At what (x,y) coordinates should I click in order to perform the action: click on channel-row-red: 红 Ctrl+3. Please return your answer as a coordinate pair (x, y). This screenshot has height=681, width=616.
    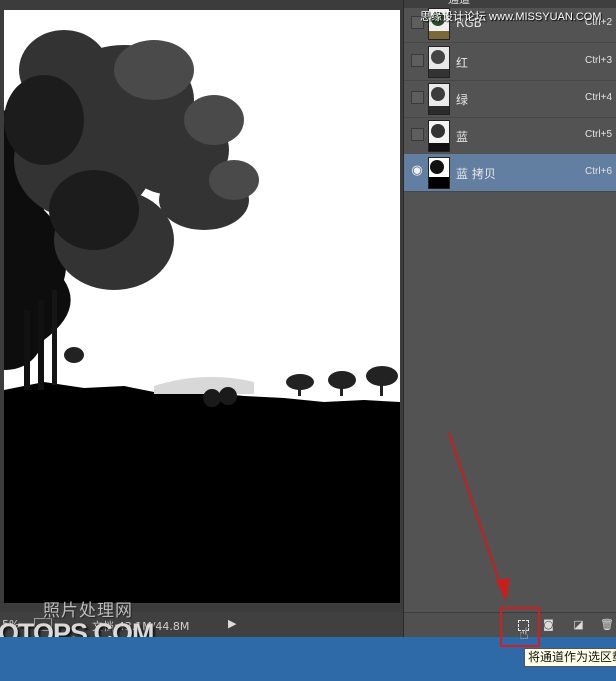
    Looking at the image, I should click on (510, 62).